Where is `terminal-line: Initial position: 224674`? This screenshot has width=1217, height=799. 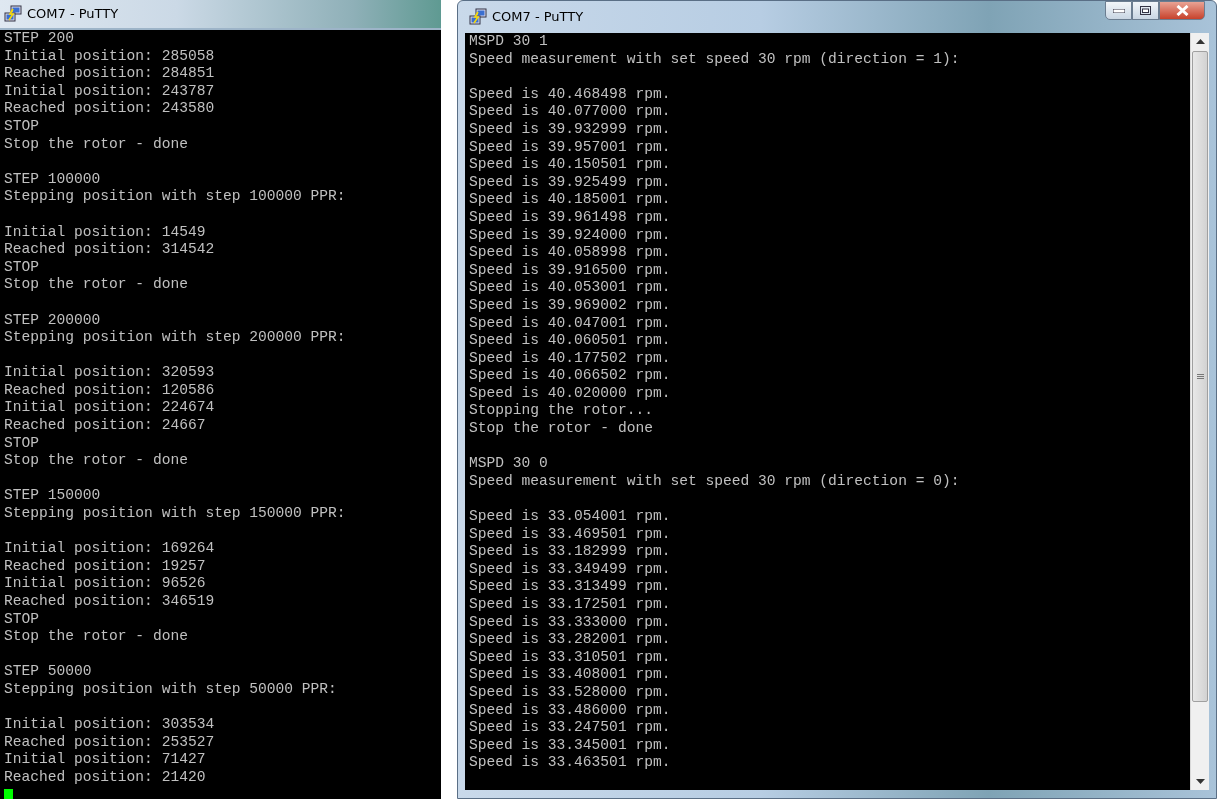 terminal-line: Initial position: 224674 is located at coordinates (109, 408).